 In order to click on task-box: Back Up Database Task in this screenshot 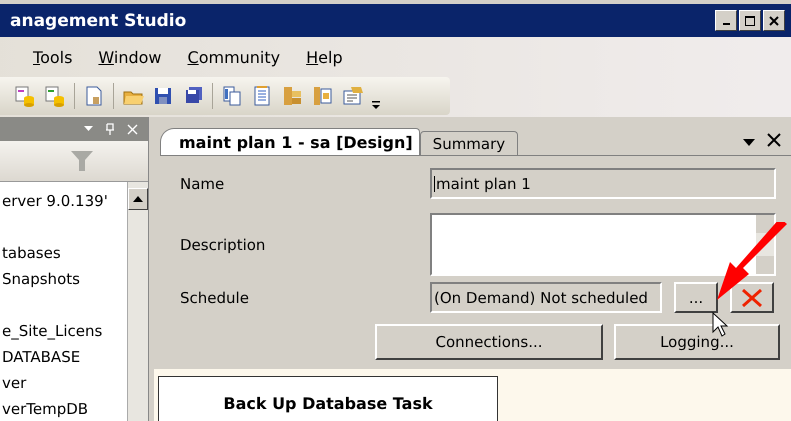, I will do `click(328, 398)`.